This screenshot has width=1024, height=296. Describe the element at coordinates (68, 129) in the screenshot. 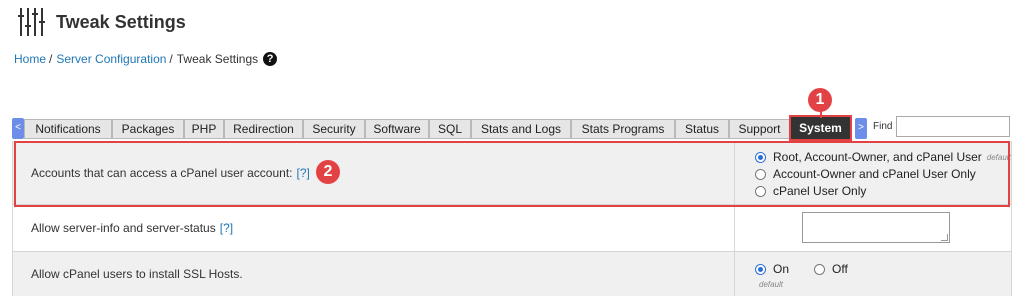

I see `tab-notifications: Notifications` at that location.